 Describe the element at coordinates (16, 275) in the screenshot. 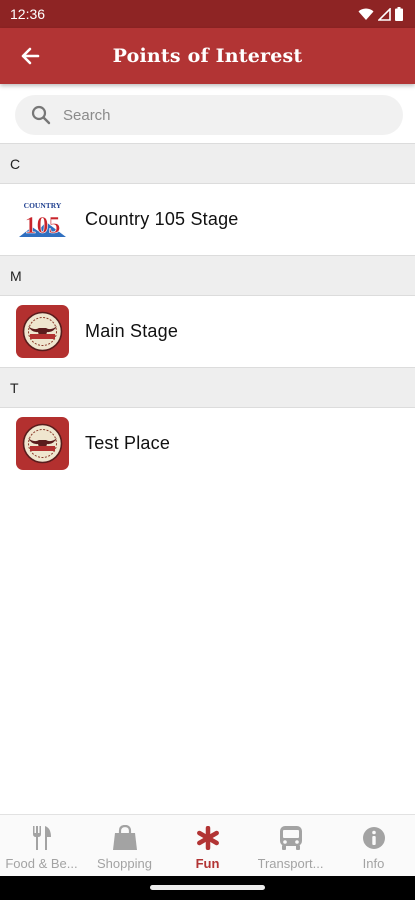

I see `section-letter: M` at that location.